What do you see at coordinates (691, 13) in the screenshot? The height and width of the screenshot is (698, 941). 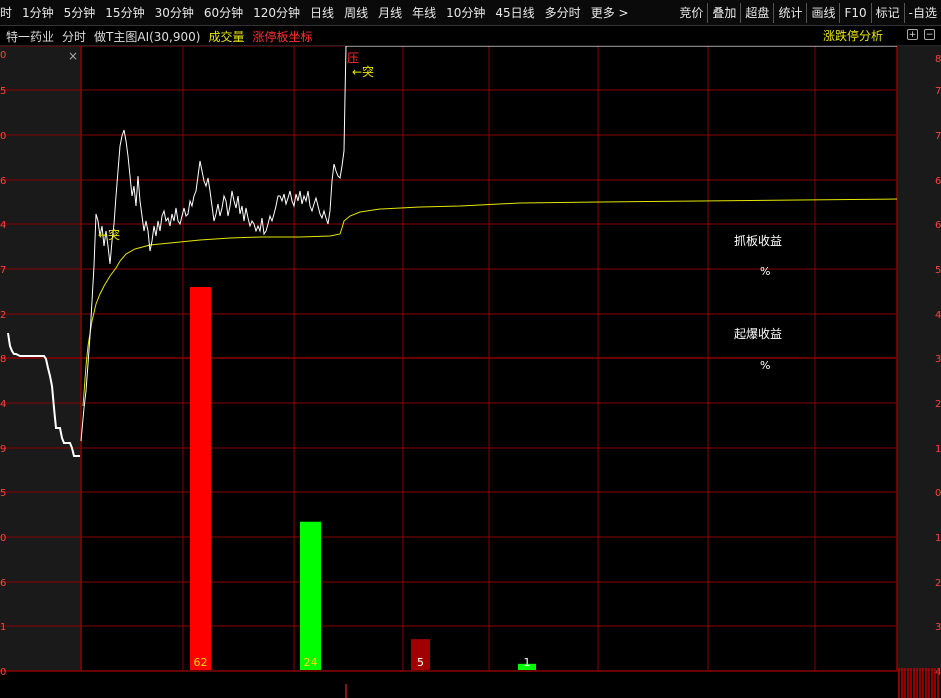 I see `toolbar-button-0: 竞价` at bounding box center [691, 13].